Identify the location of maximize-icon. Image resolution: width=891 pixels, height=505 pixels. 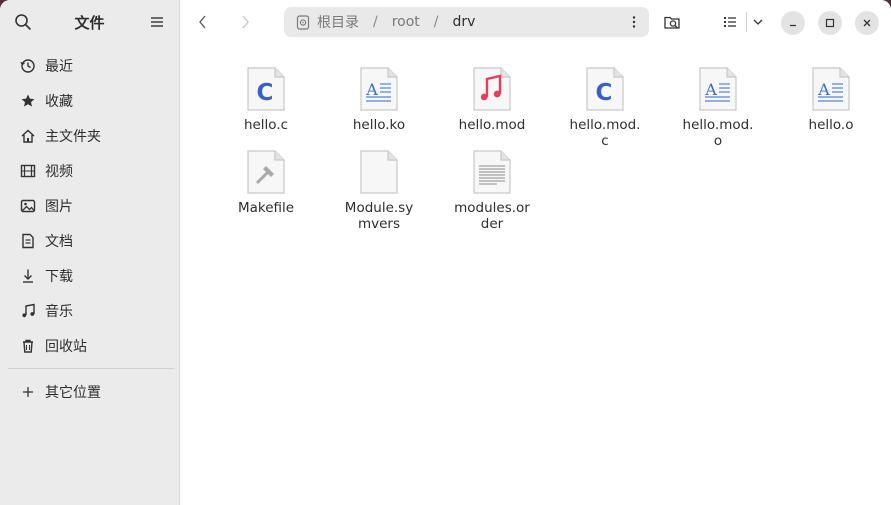
(830, 23).